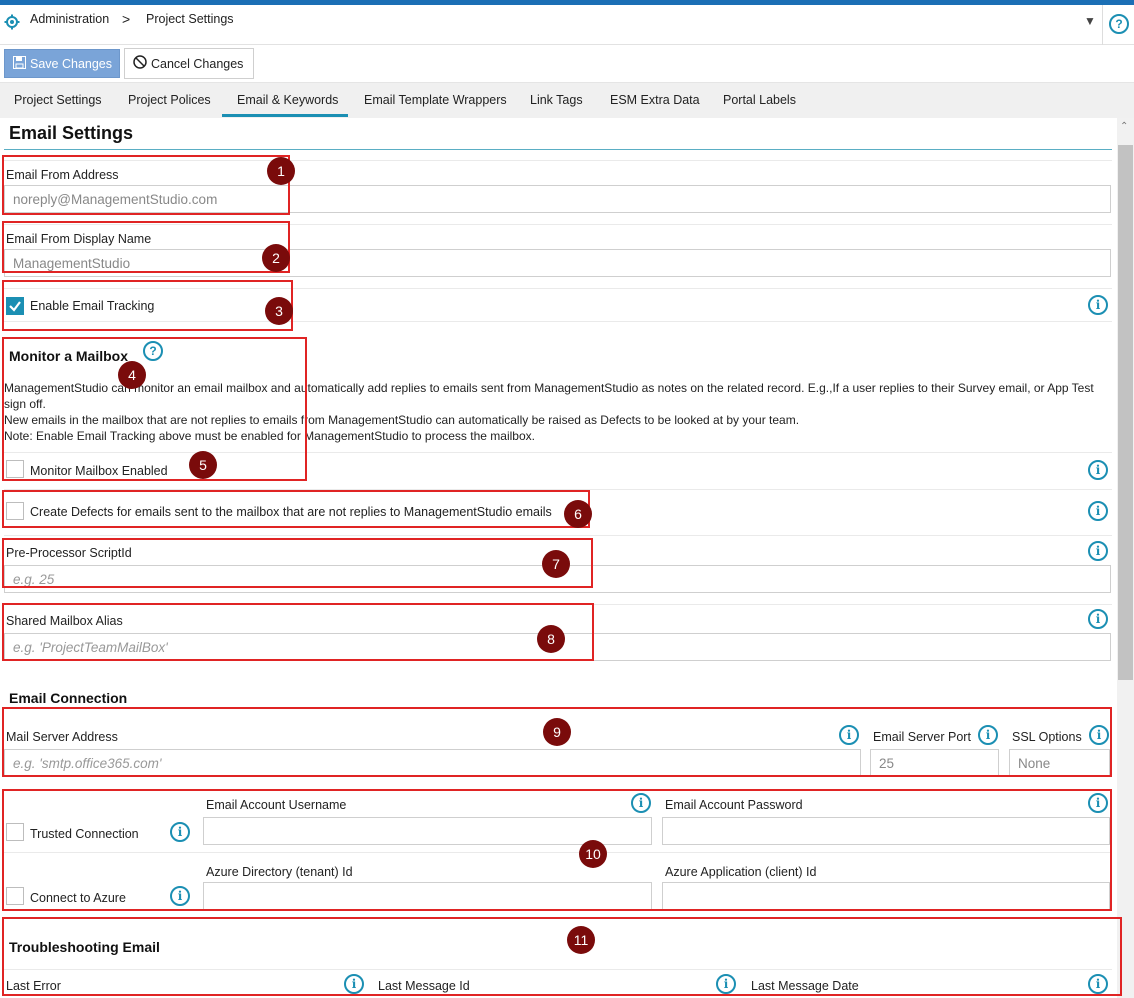  What do you see at coordinates (287, 100) in the screenshot?
I see `tab-email-keywords: Email & Keywords` at bounding box center [287, 100].